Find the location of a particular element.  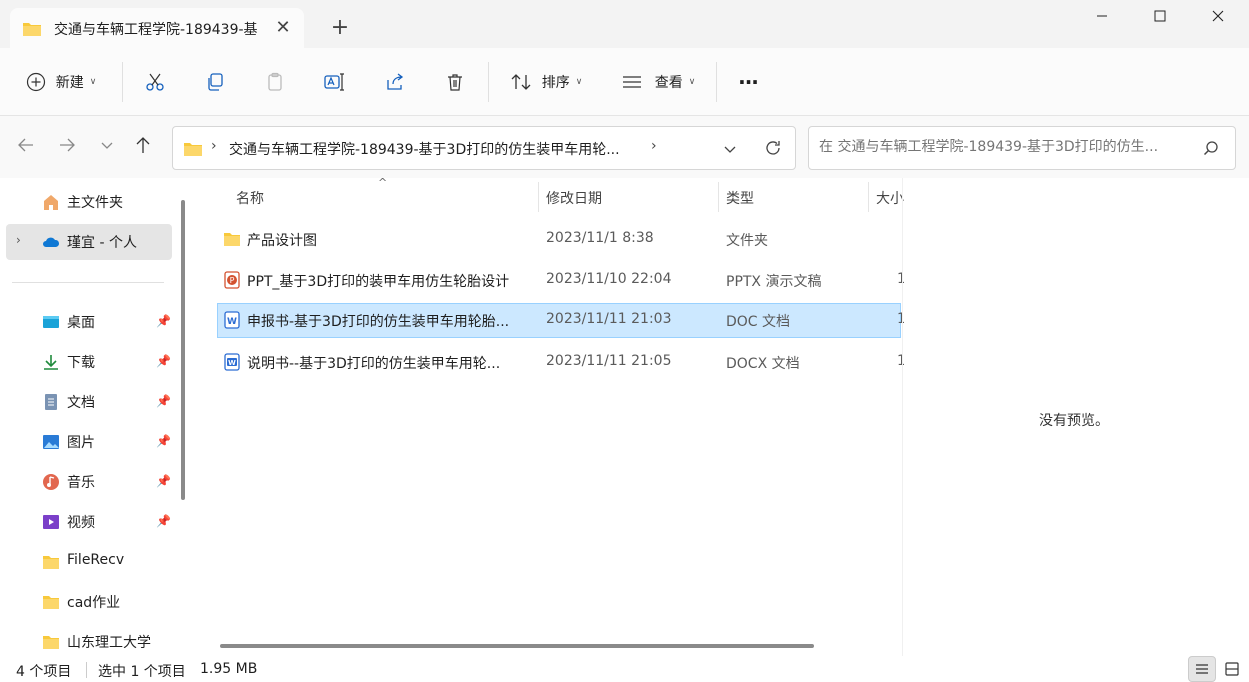

sidebar-item-label: 视频 is located at coordinates (81, 523).